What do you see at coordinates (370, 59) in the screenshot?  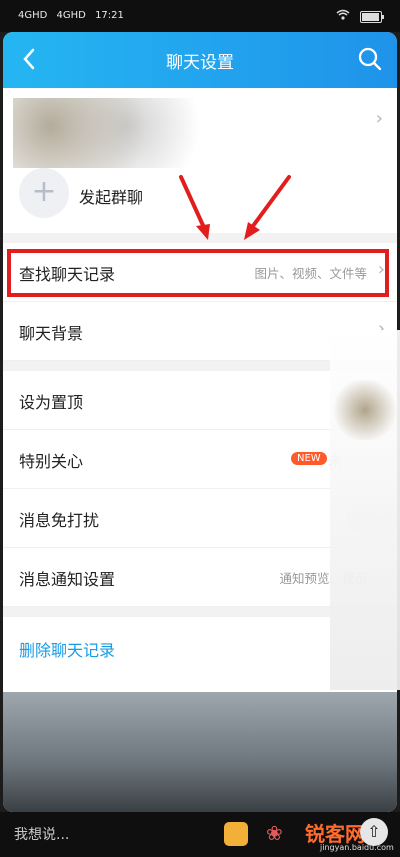 I see `search-icon` at bounding box center [370, 59].